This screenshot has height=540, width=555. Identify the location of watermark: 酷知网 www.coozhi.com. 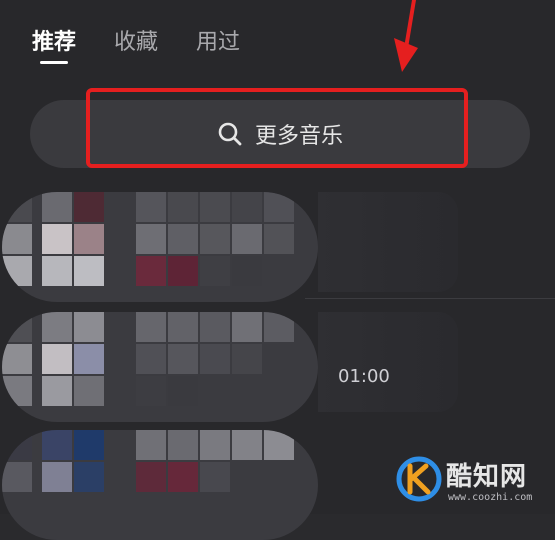
(475, 482).